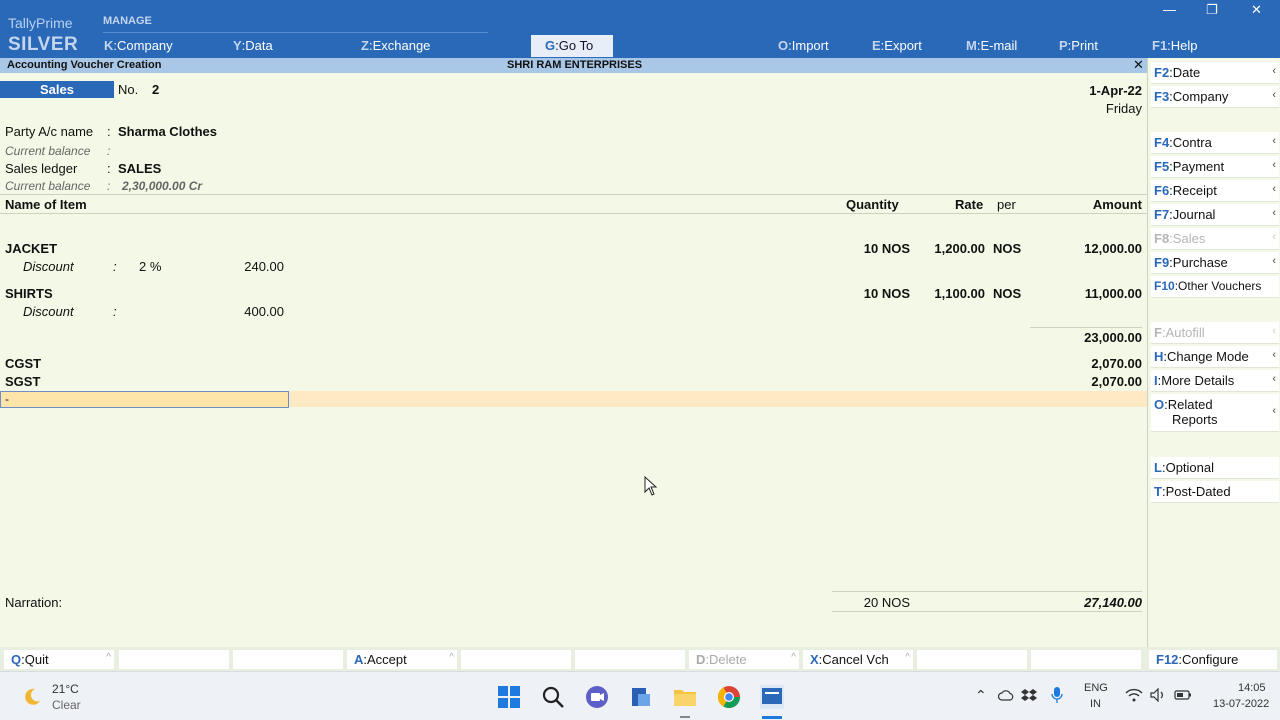  Describe the element at coordinates (253, 45) in the screenshot. I see `menu-data: Y:Data` at that location.